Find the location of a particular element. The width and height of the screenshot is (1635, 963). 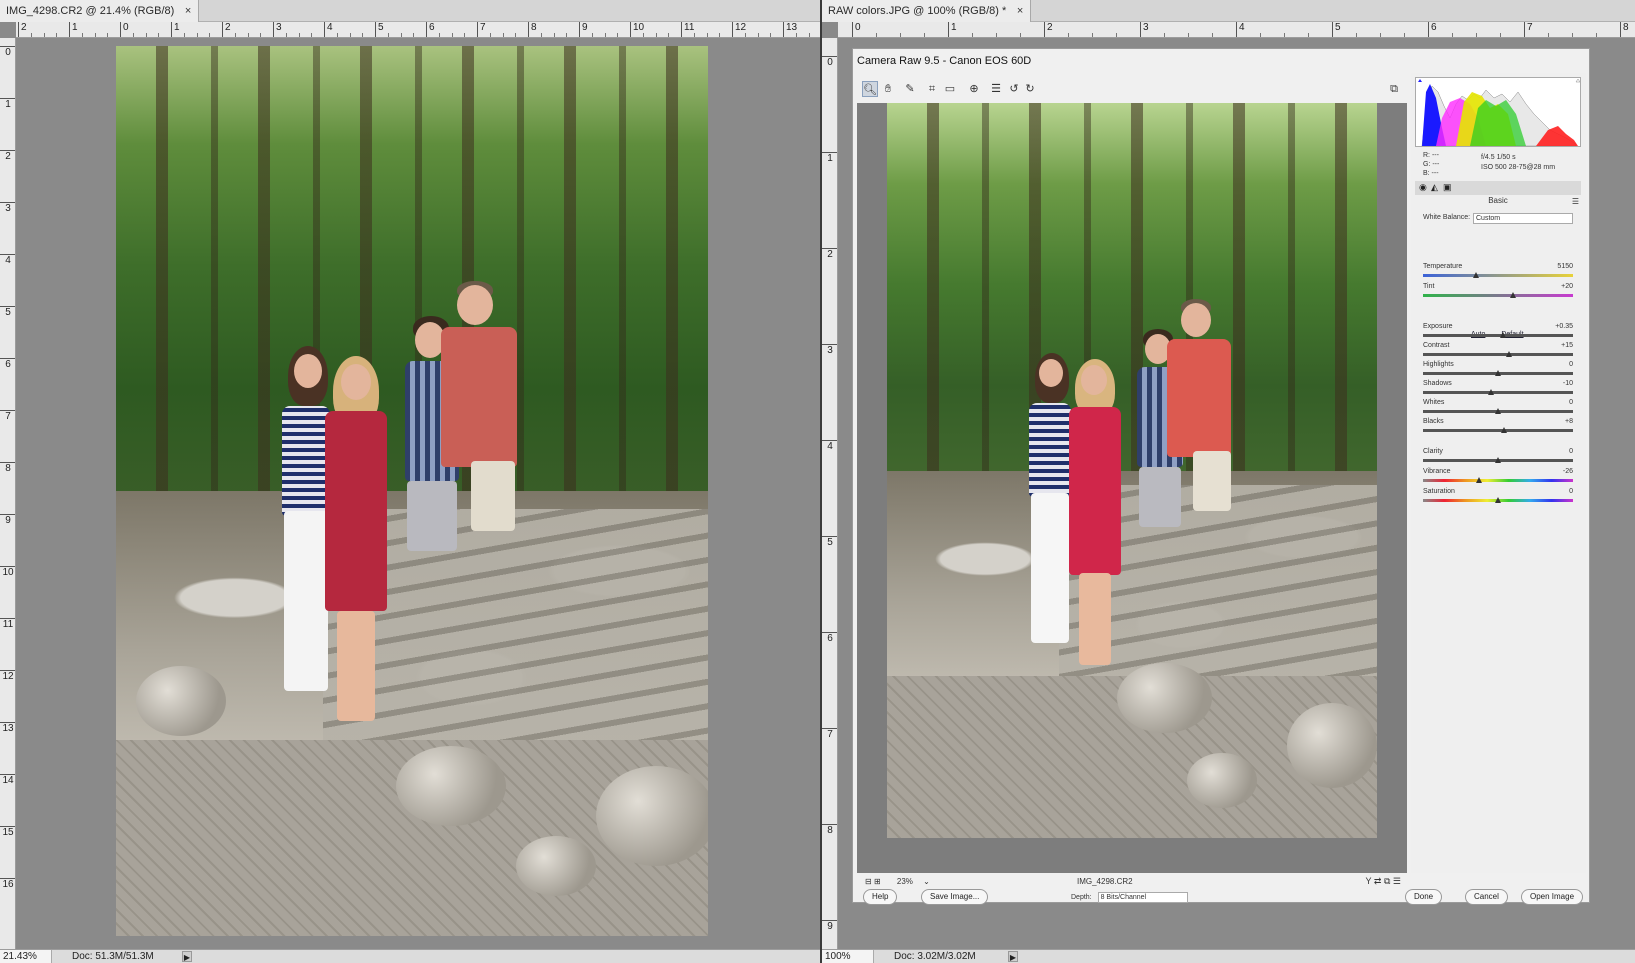

slider-highlights: Highlights 0 is located at coordinates (1498, 371).